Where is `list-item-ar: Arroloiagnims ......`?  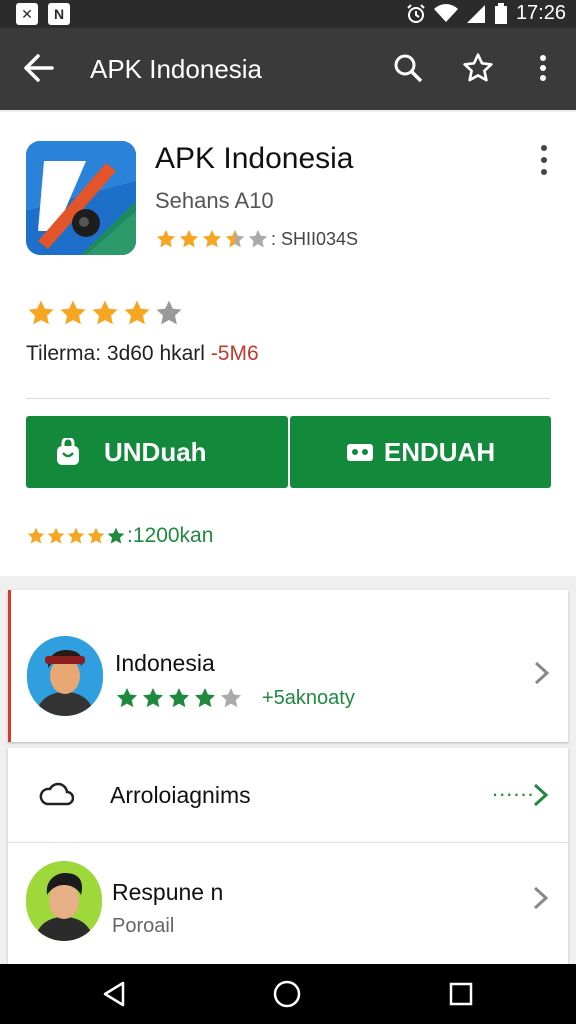
list-item-ar: Arroloiagnims ...... is located at coordinates (288, 795).